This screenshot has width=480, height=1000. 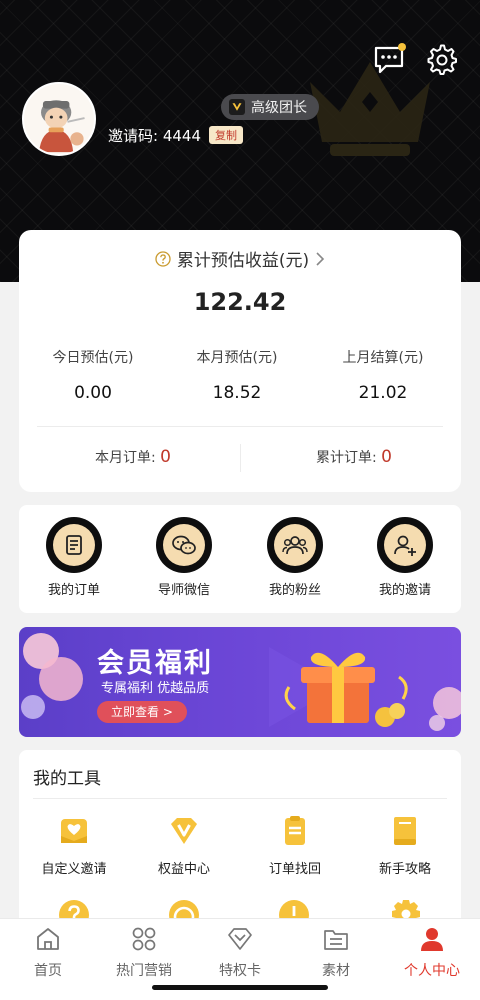 I want to click on user-avatar, so click(x=59, y=119).